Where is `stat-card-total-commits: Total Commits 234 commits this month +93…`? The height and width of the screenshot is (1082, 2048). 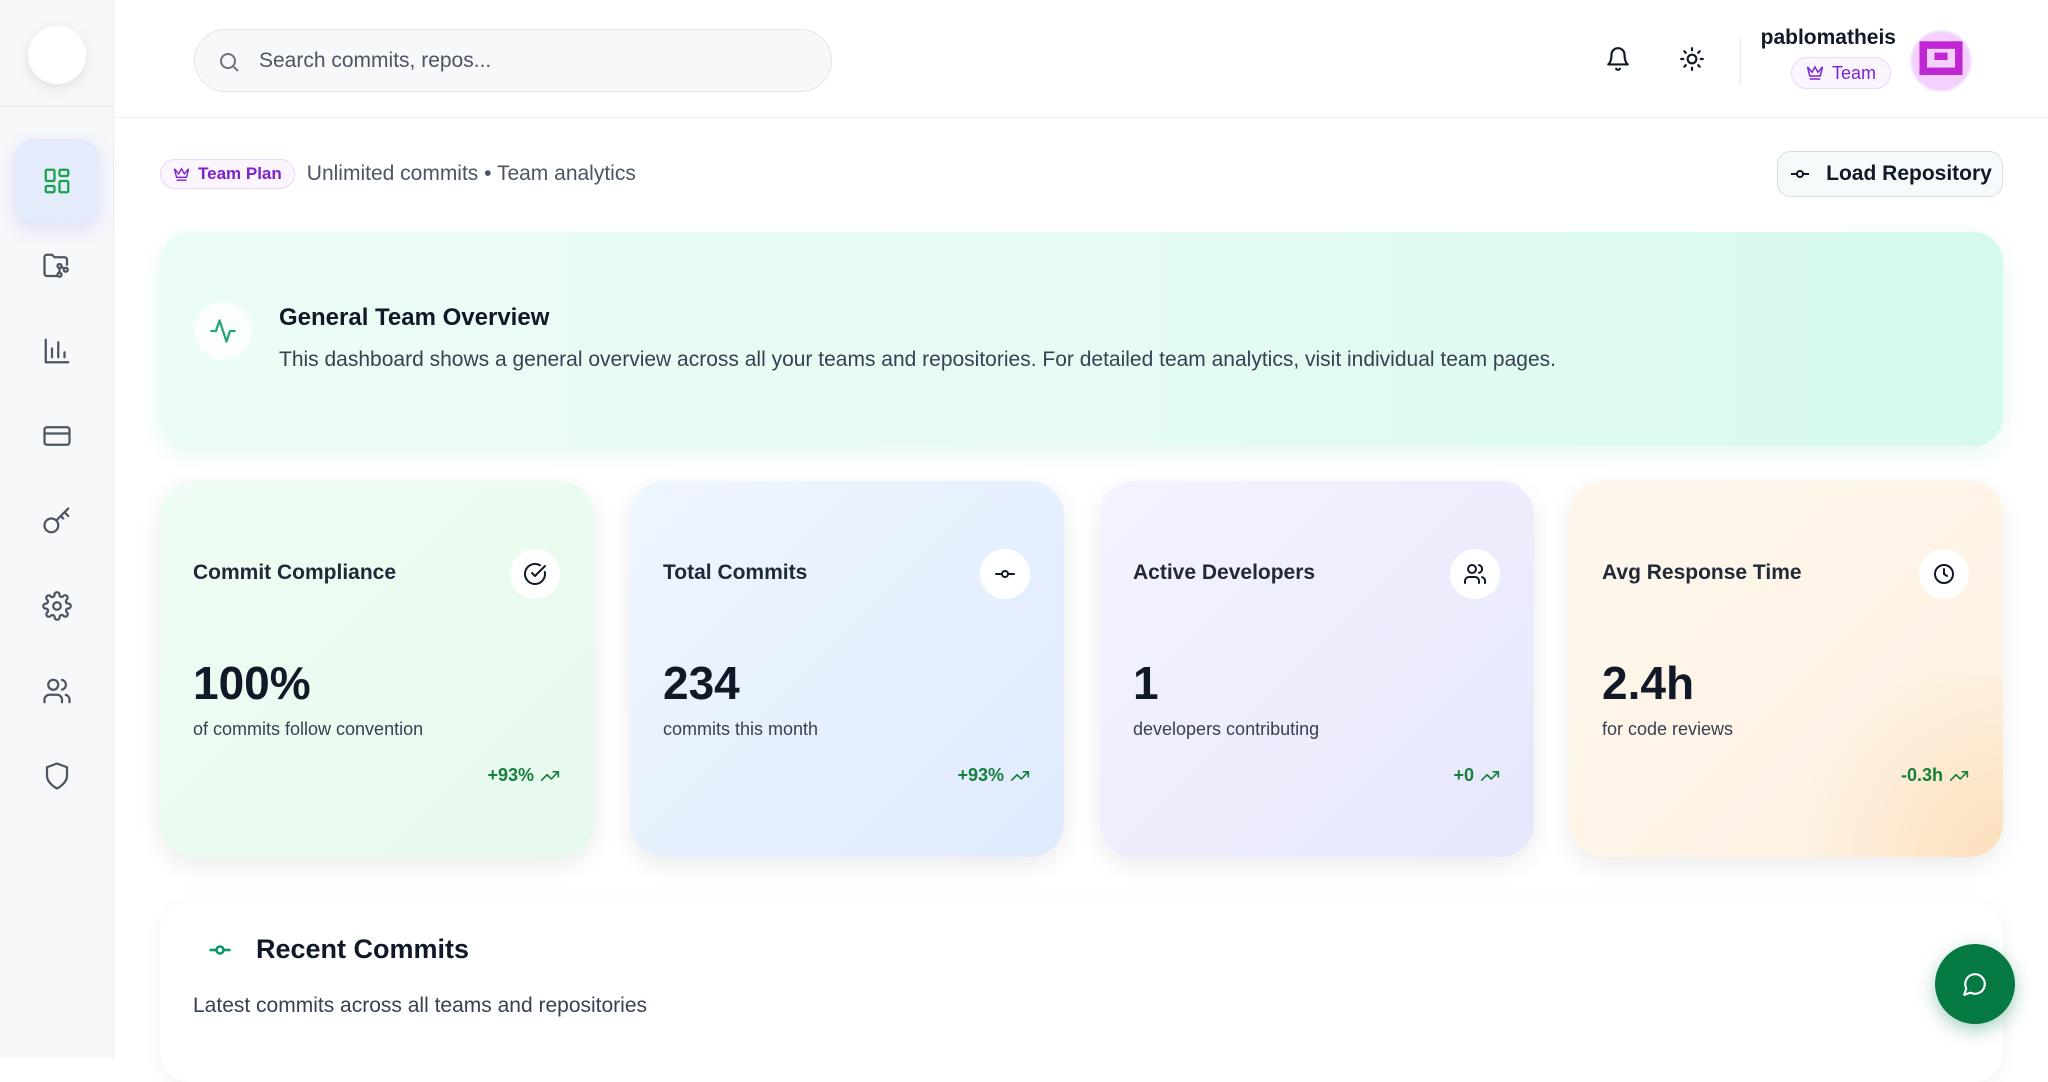
stat-card-total-commits: Total Commits 234 commits this month +93… is located at coordinates (847, 669).